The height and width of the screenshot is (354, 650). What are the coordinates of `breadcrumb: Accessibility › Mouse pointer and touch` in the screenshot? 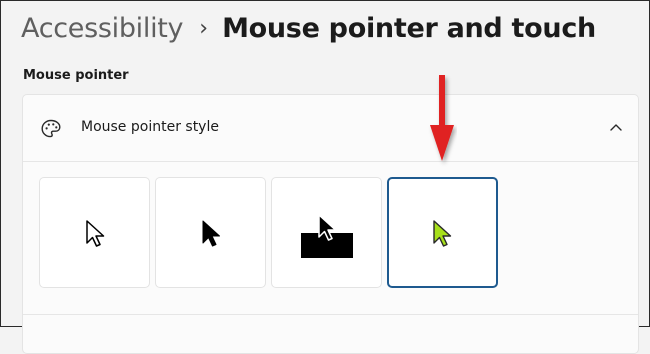 It's located at (308, 28).